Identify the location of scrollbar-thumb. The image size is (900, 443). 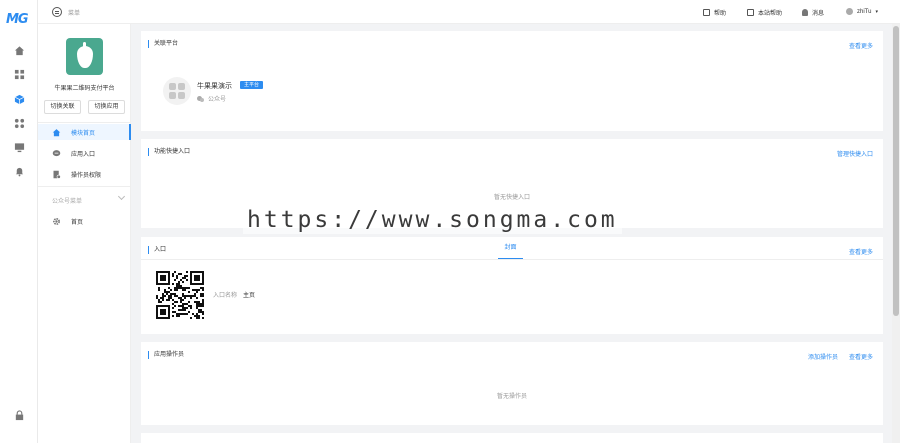
(896, 171).